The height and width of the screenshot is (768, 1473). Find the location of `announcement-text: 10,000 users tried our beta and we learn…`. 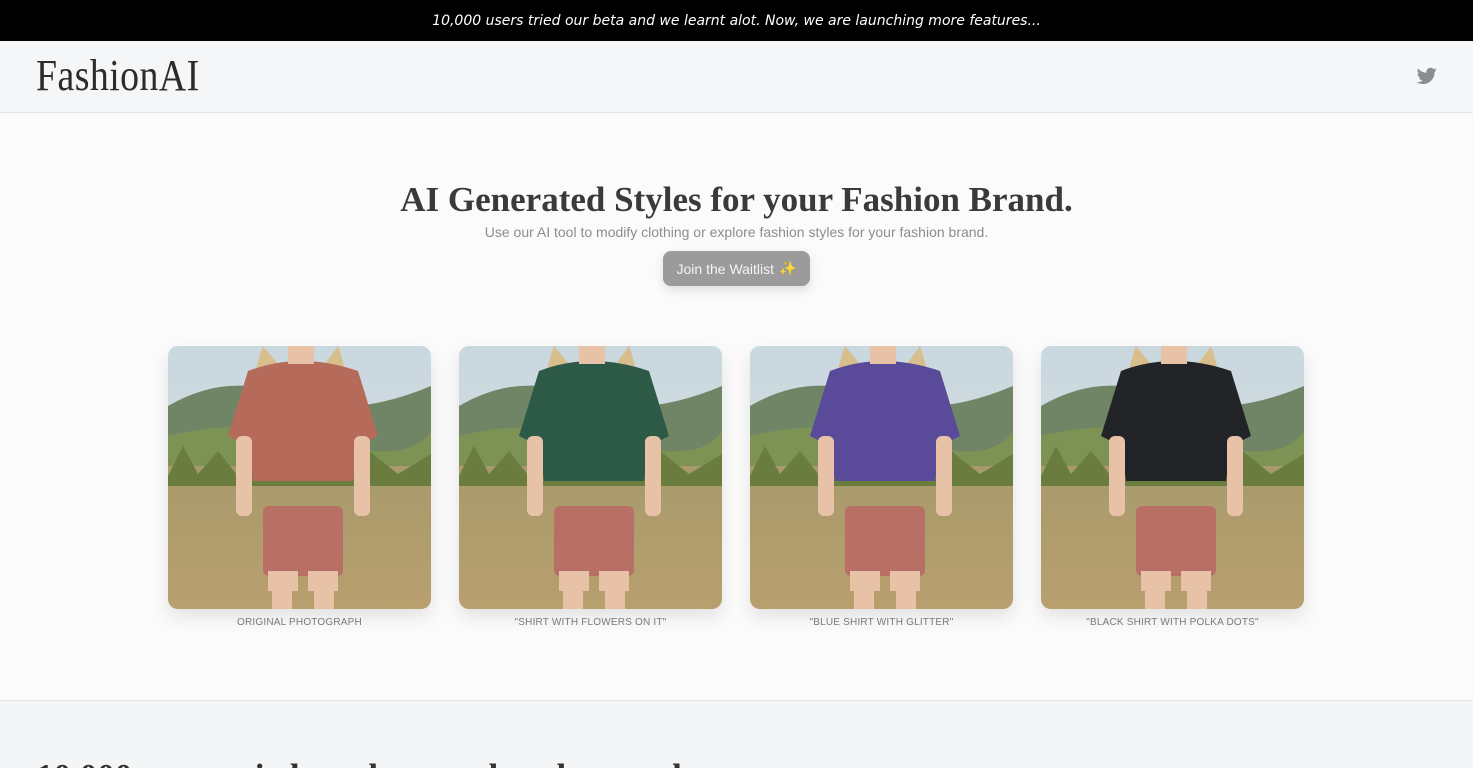

announcement-text: 10,000 users tried our beta and we learn… is located at coordinates (736, 20).